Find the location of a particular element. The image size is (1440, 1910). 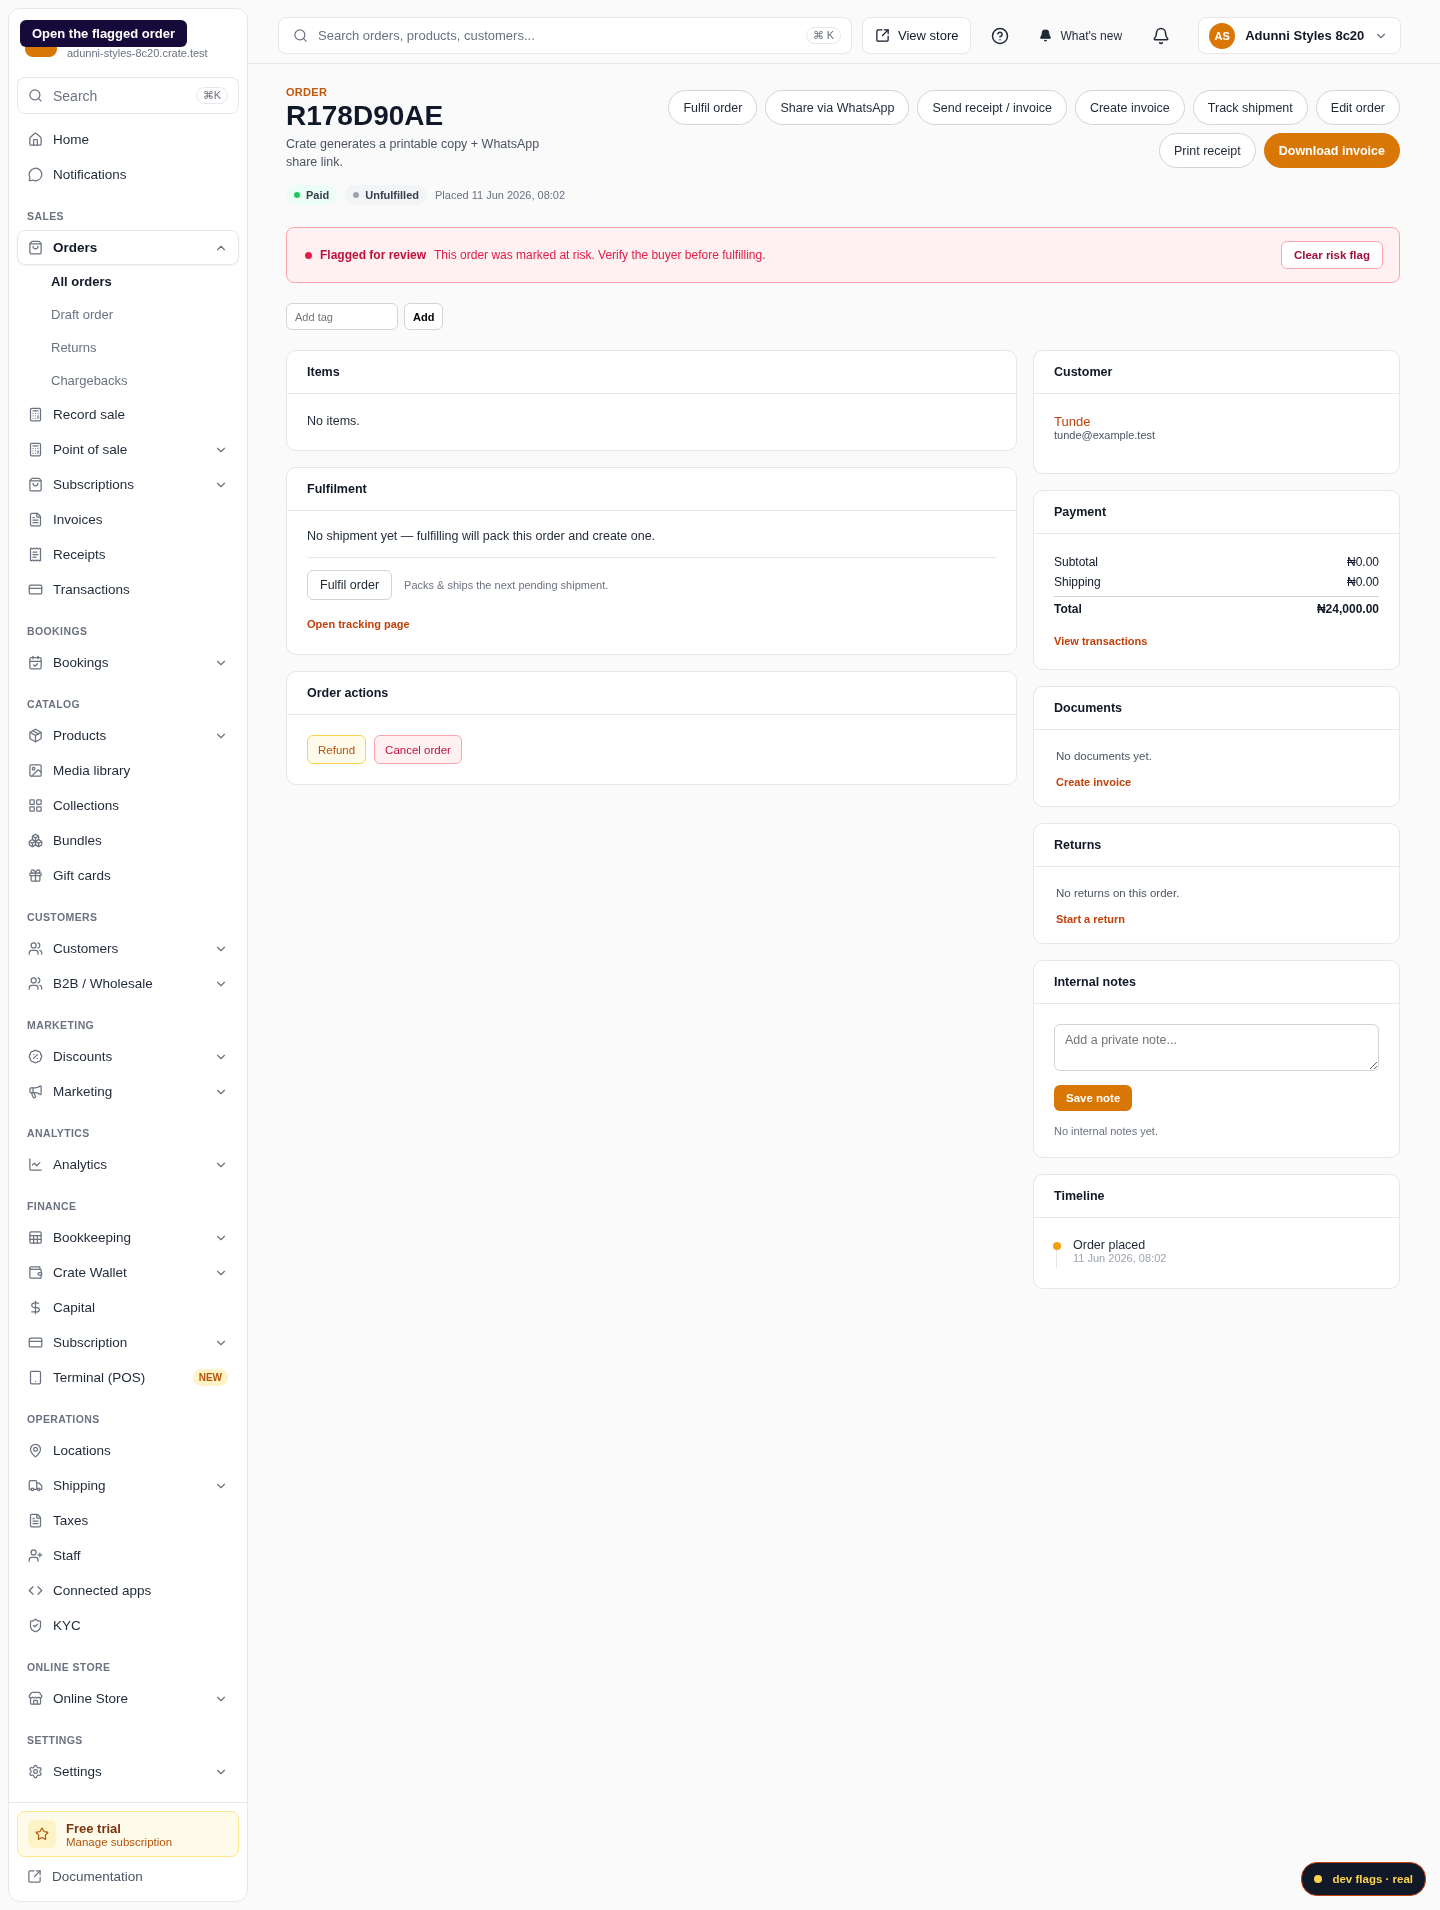

event-title: Order placed is located at coordinates (1110, 1245).